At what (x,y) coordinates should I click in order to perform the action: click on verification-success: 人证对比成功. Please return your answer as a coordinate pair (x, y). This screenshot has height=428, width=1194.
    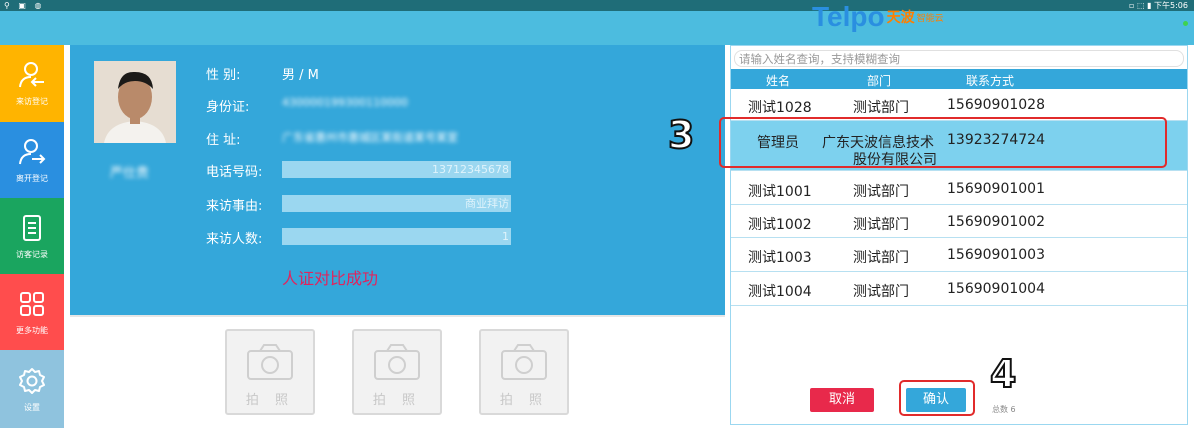
    Looking at the image, I should click on (330, 278).